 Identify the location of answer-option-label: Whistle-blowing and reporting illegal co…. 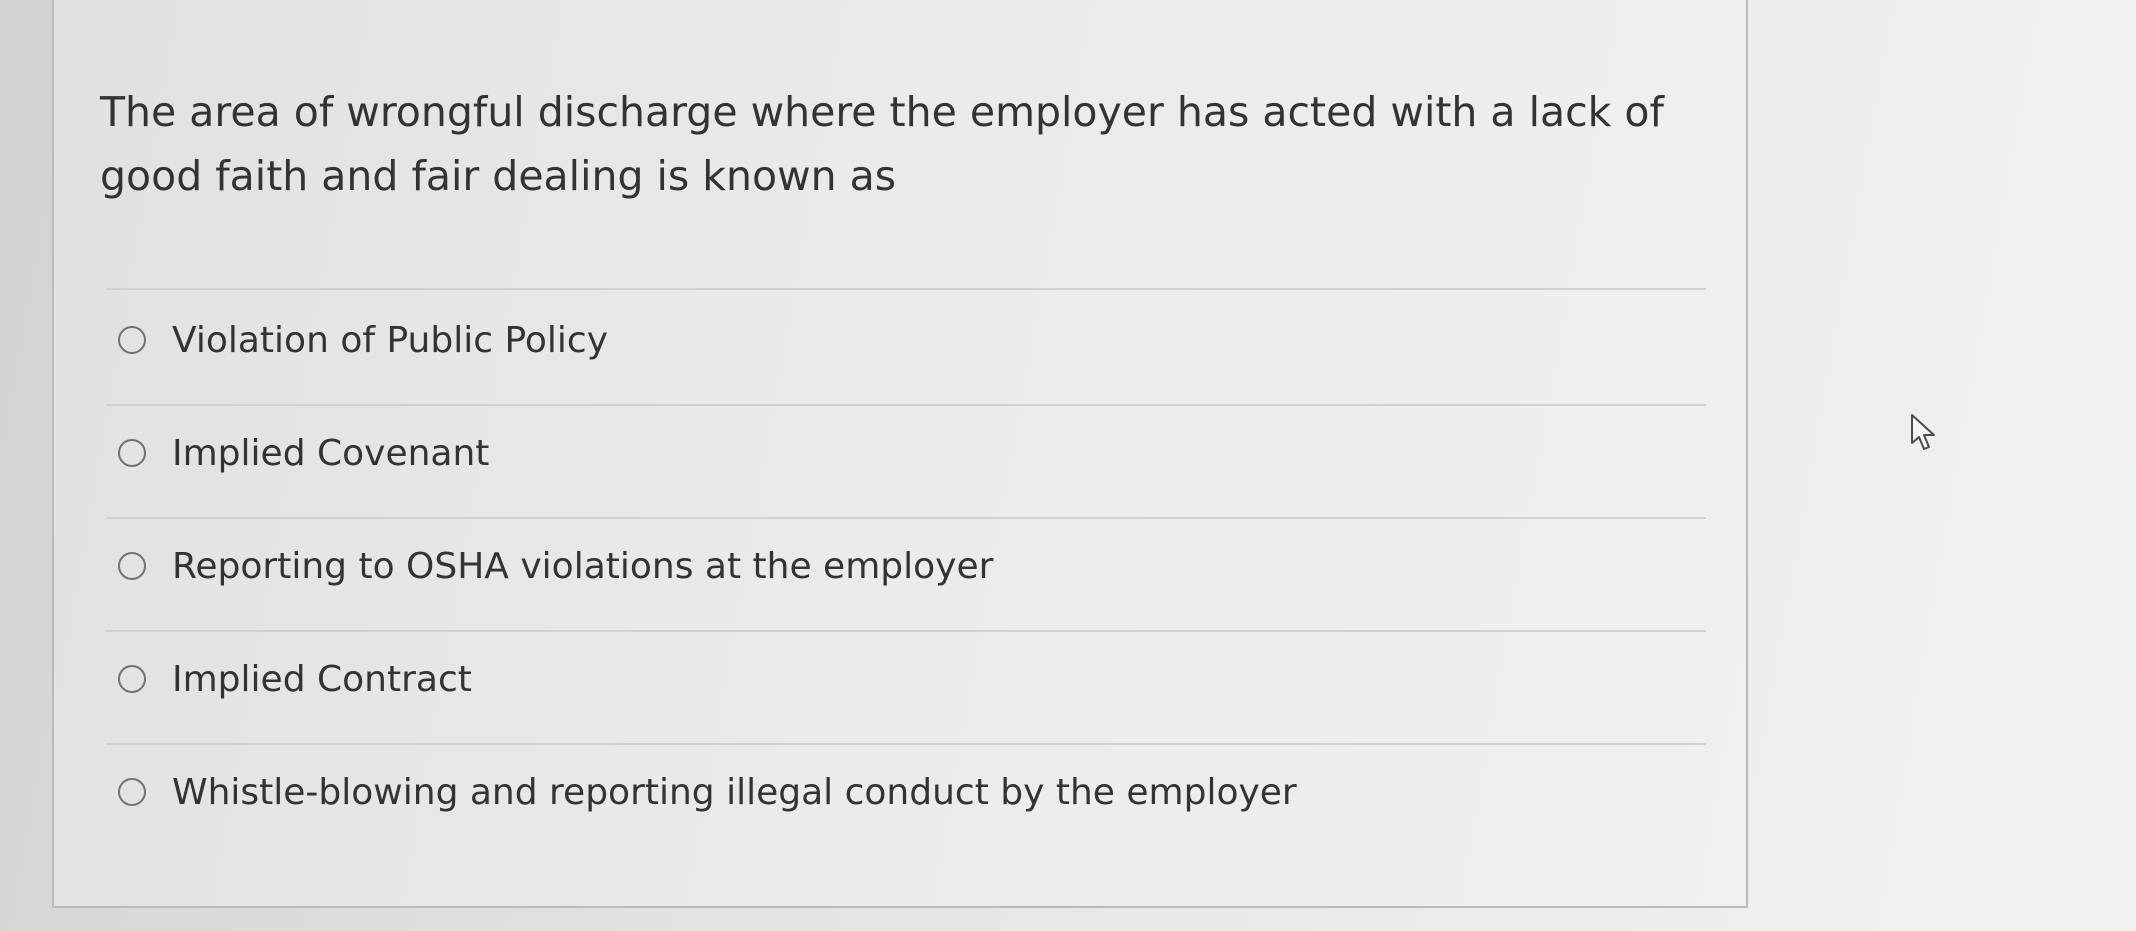
(734, 792).